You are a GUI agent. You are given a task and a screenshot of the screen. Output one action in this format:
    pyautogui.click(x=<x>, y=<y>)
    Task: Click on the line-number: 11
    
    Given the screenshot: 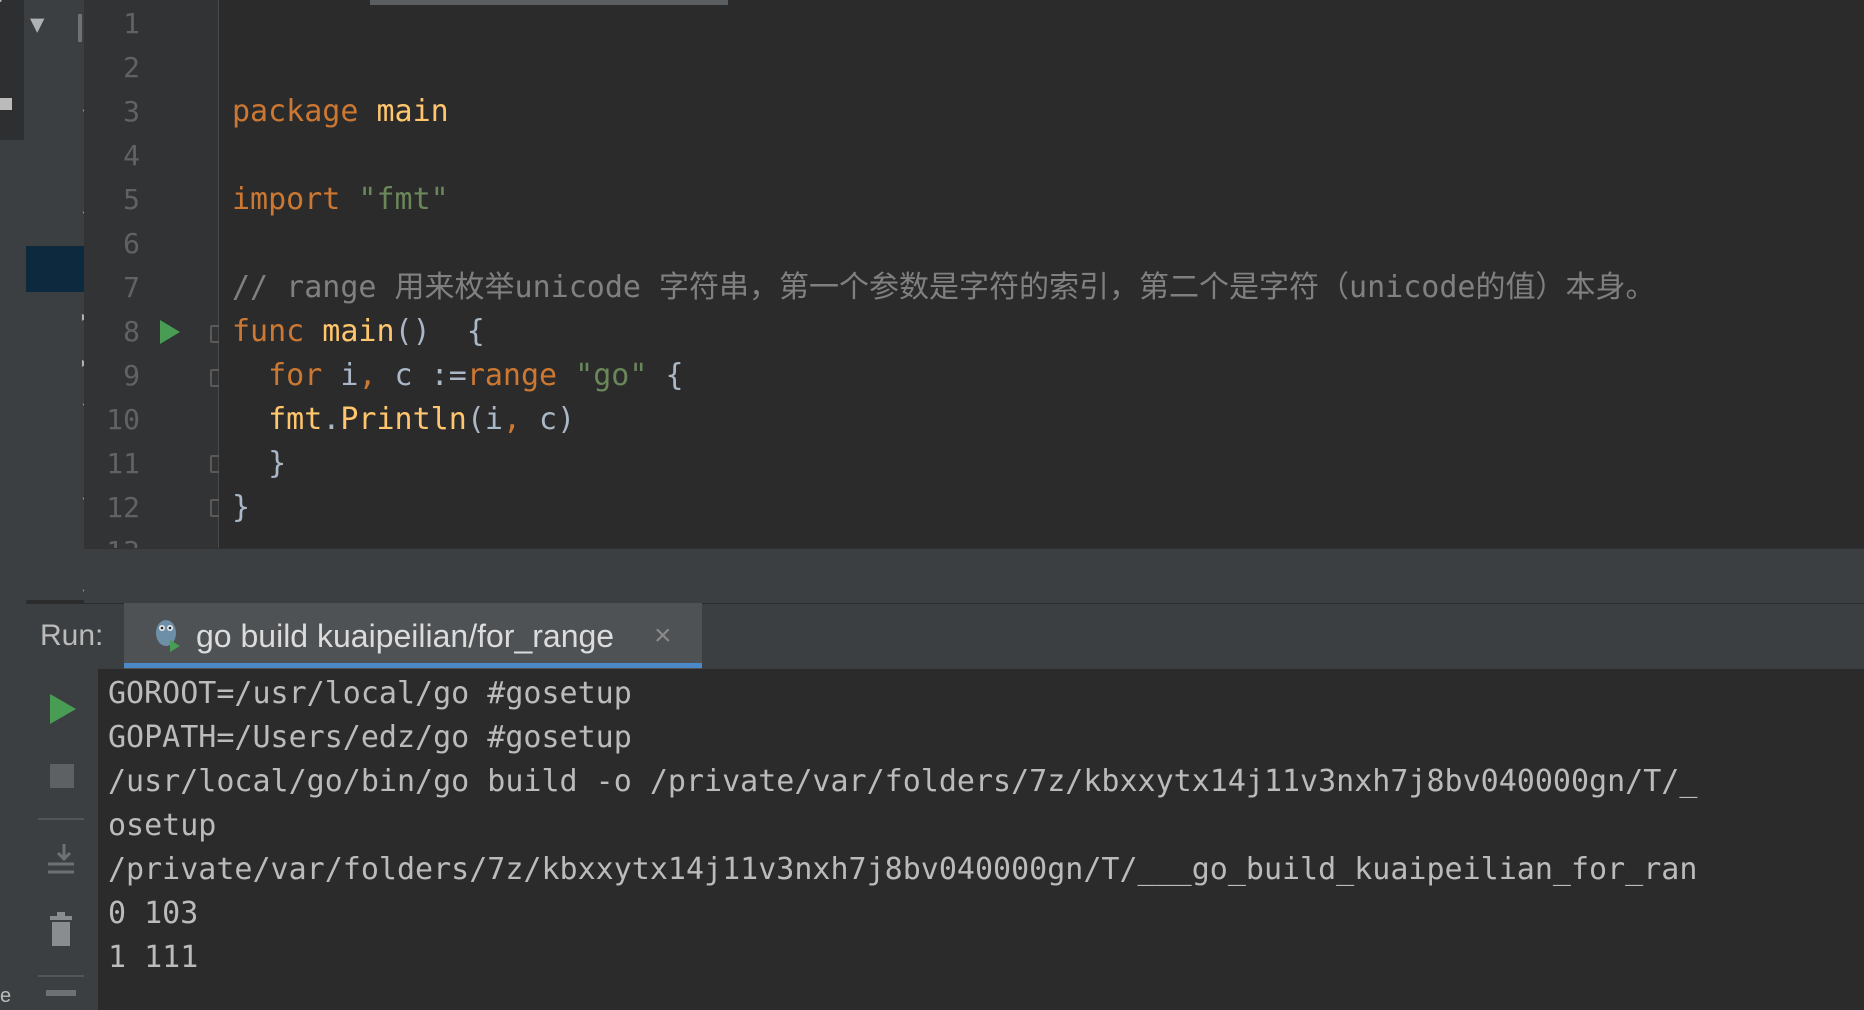 What is the action you would take?
    pyautogui.click(x=123, y=463)
    